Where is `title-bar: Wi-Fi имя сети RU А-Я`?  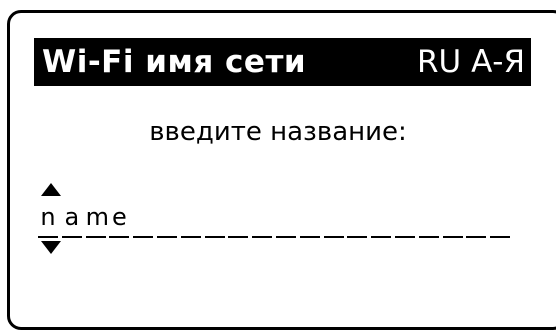 title-bar: Wi-Fi имя сети RU А-Я is located at coordinates (282, 62).